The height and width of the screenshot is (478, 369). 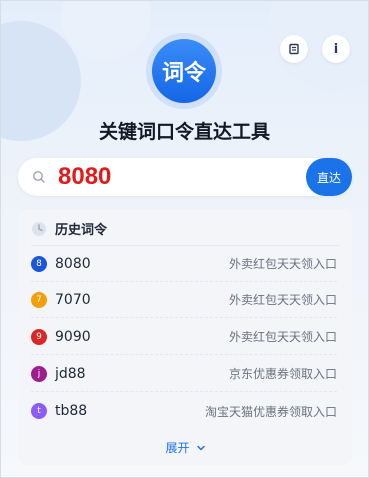 I want to click on expand-label: 展开, so click(x=177, y=448).